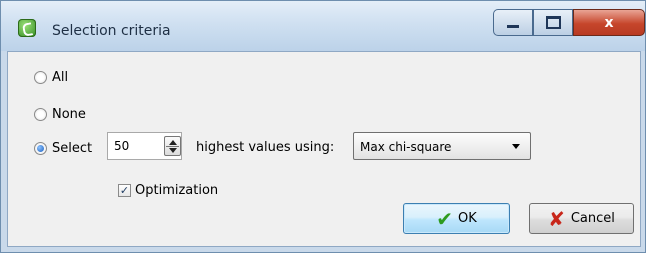  I want to click on app-icon, so click(27, 28).